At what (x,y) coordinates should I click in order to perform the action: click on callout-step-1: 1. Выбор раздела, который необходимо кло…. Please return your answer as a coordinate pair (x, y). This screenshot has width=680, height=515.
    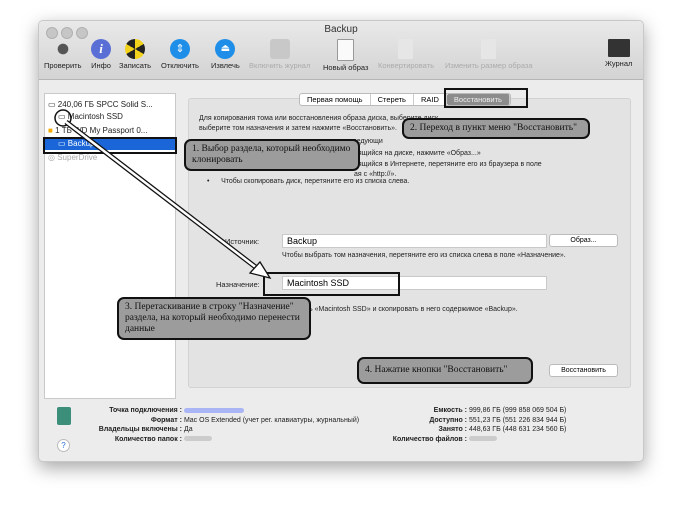
    Looking at the image, I should click on (272, 155).